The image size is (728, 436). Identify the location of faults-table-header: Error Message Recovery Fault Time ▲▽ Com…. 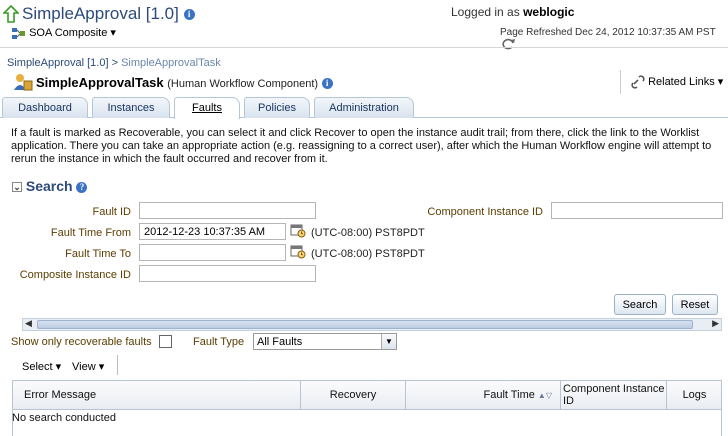
(367, 395).